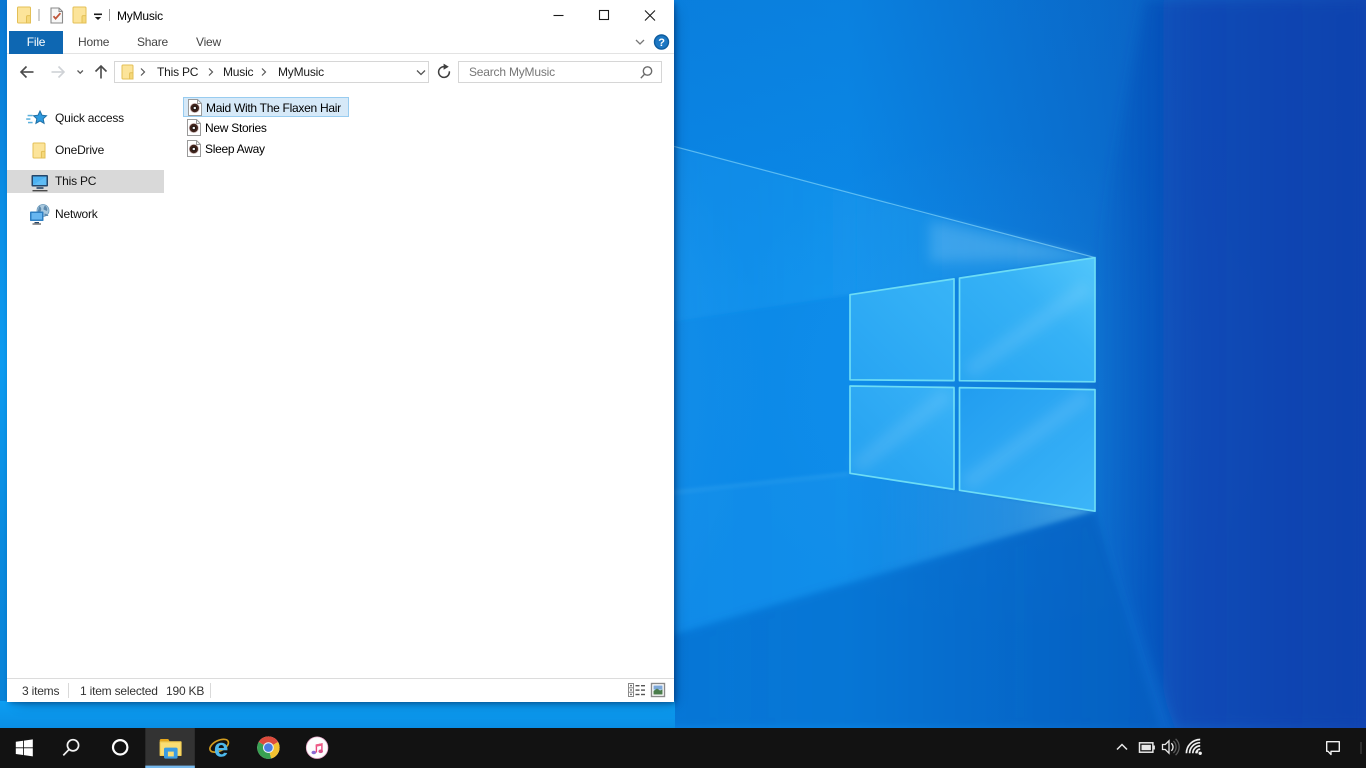 Image resolution: width=1366 pixels, height=773 pixels. Describe the element at coordinates (221, 747) in the screenshot. I see `svg-text: e` at that location.